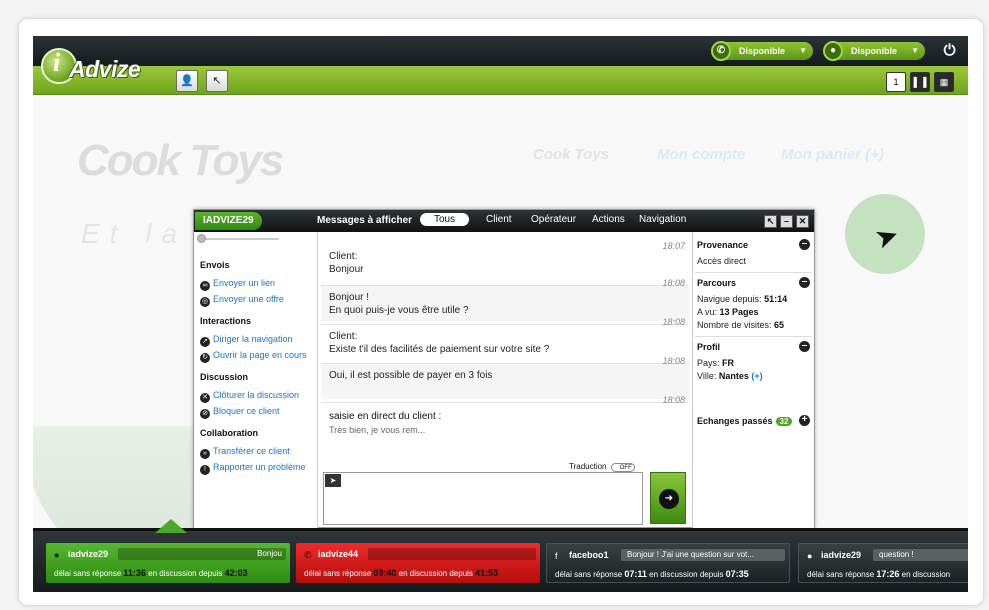 The width and height of the screenshot is (989, 610). I want to click on conversation-name: faceboo1, so click(589, 555).